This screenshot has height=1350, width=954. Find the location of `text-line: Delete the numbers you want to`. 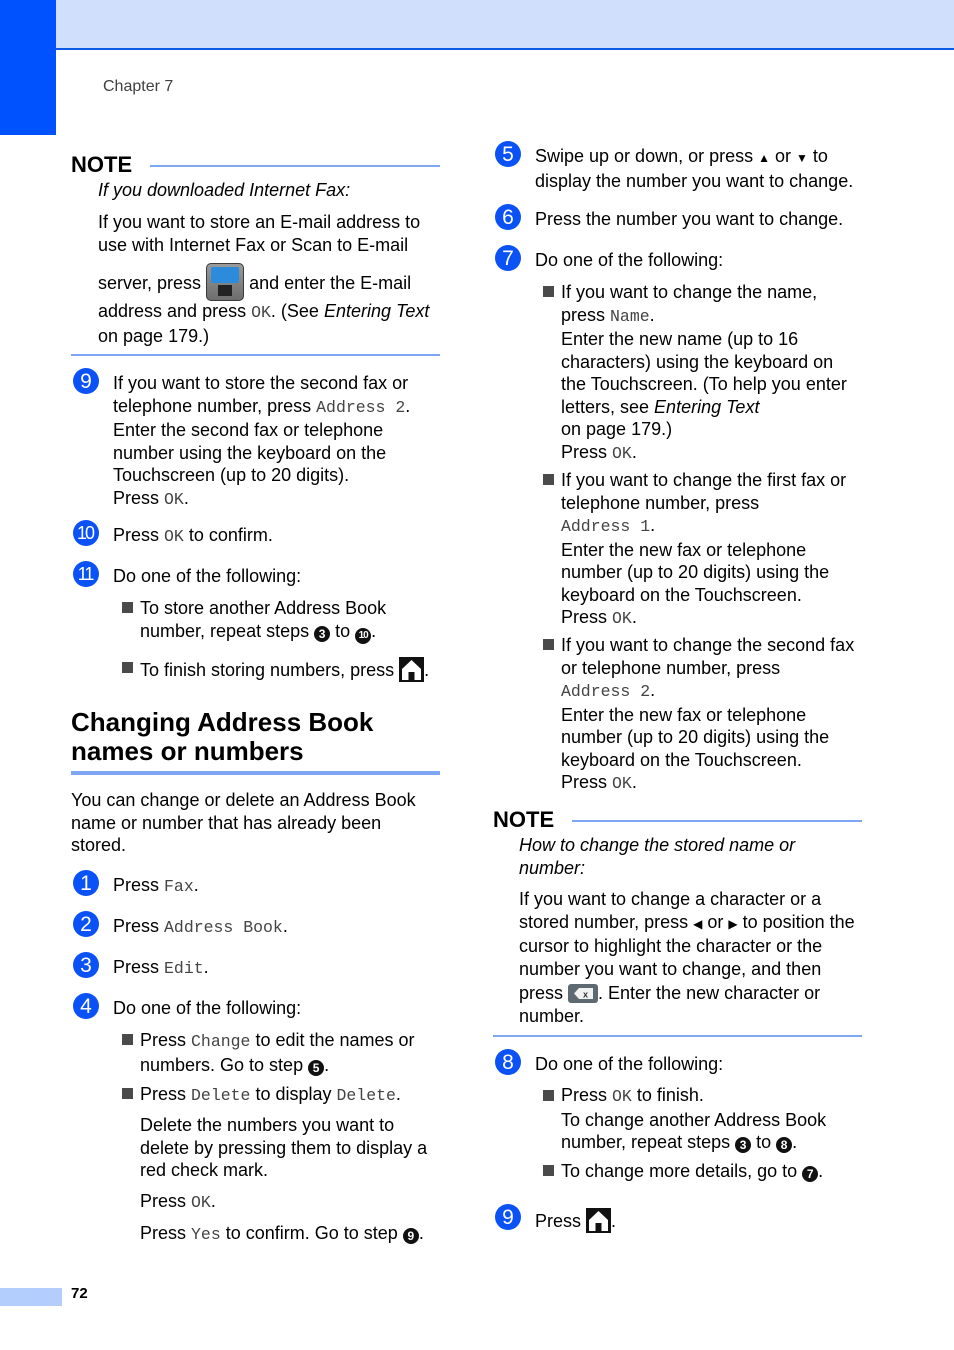

text-line: Delete the numbers you want to is located at coordinates (267, 1125).